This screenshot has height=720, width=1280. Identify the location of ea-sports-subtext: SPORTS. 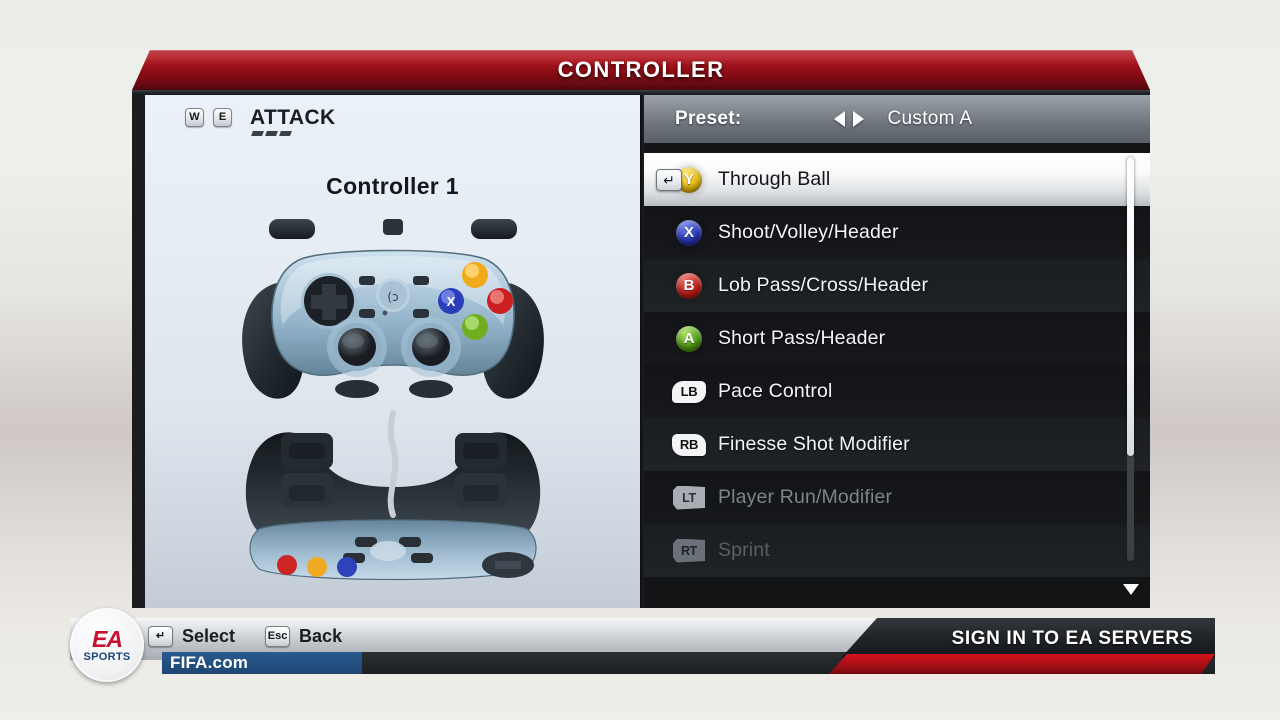
(107, 656).